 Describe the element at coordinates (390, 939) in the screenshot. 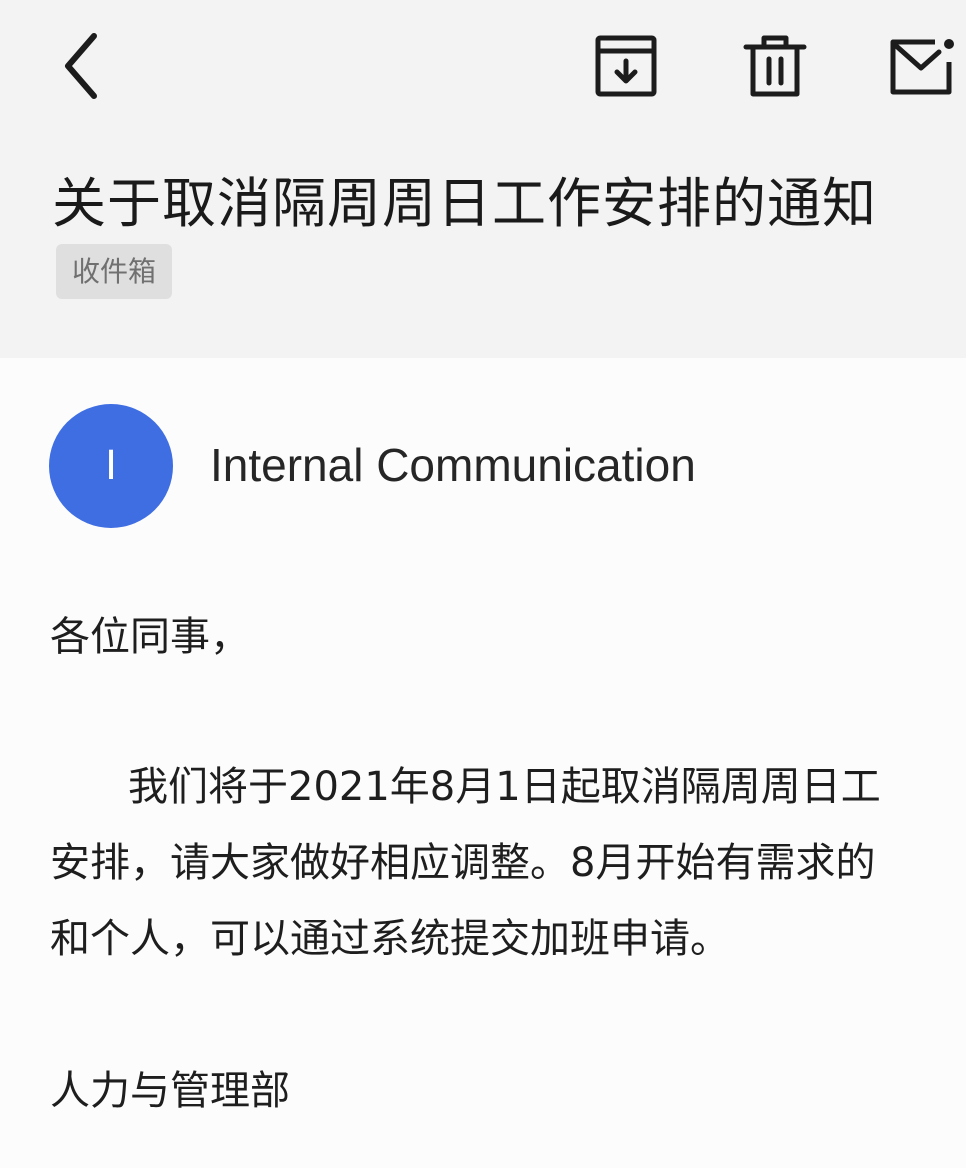

I see `paragraph-line: 和个人，可以通过系统提交加班申请。` at that location.